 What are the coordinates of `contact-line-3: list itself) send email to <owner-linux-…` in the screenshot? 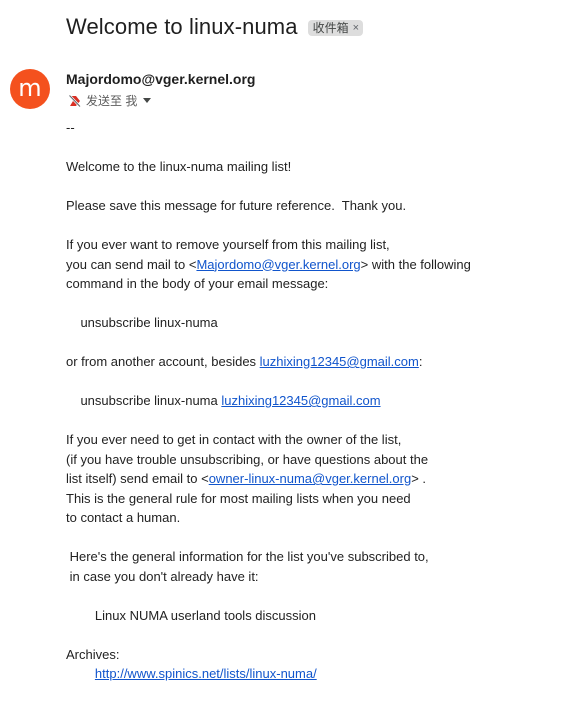 It's located at (306, 479).